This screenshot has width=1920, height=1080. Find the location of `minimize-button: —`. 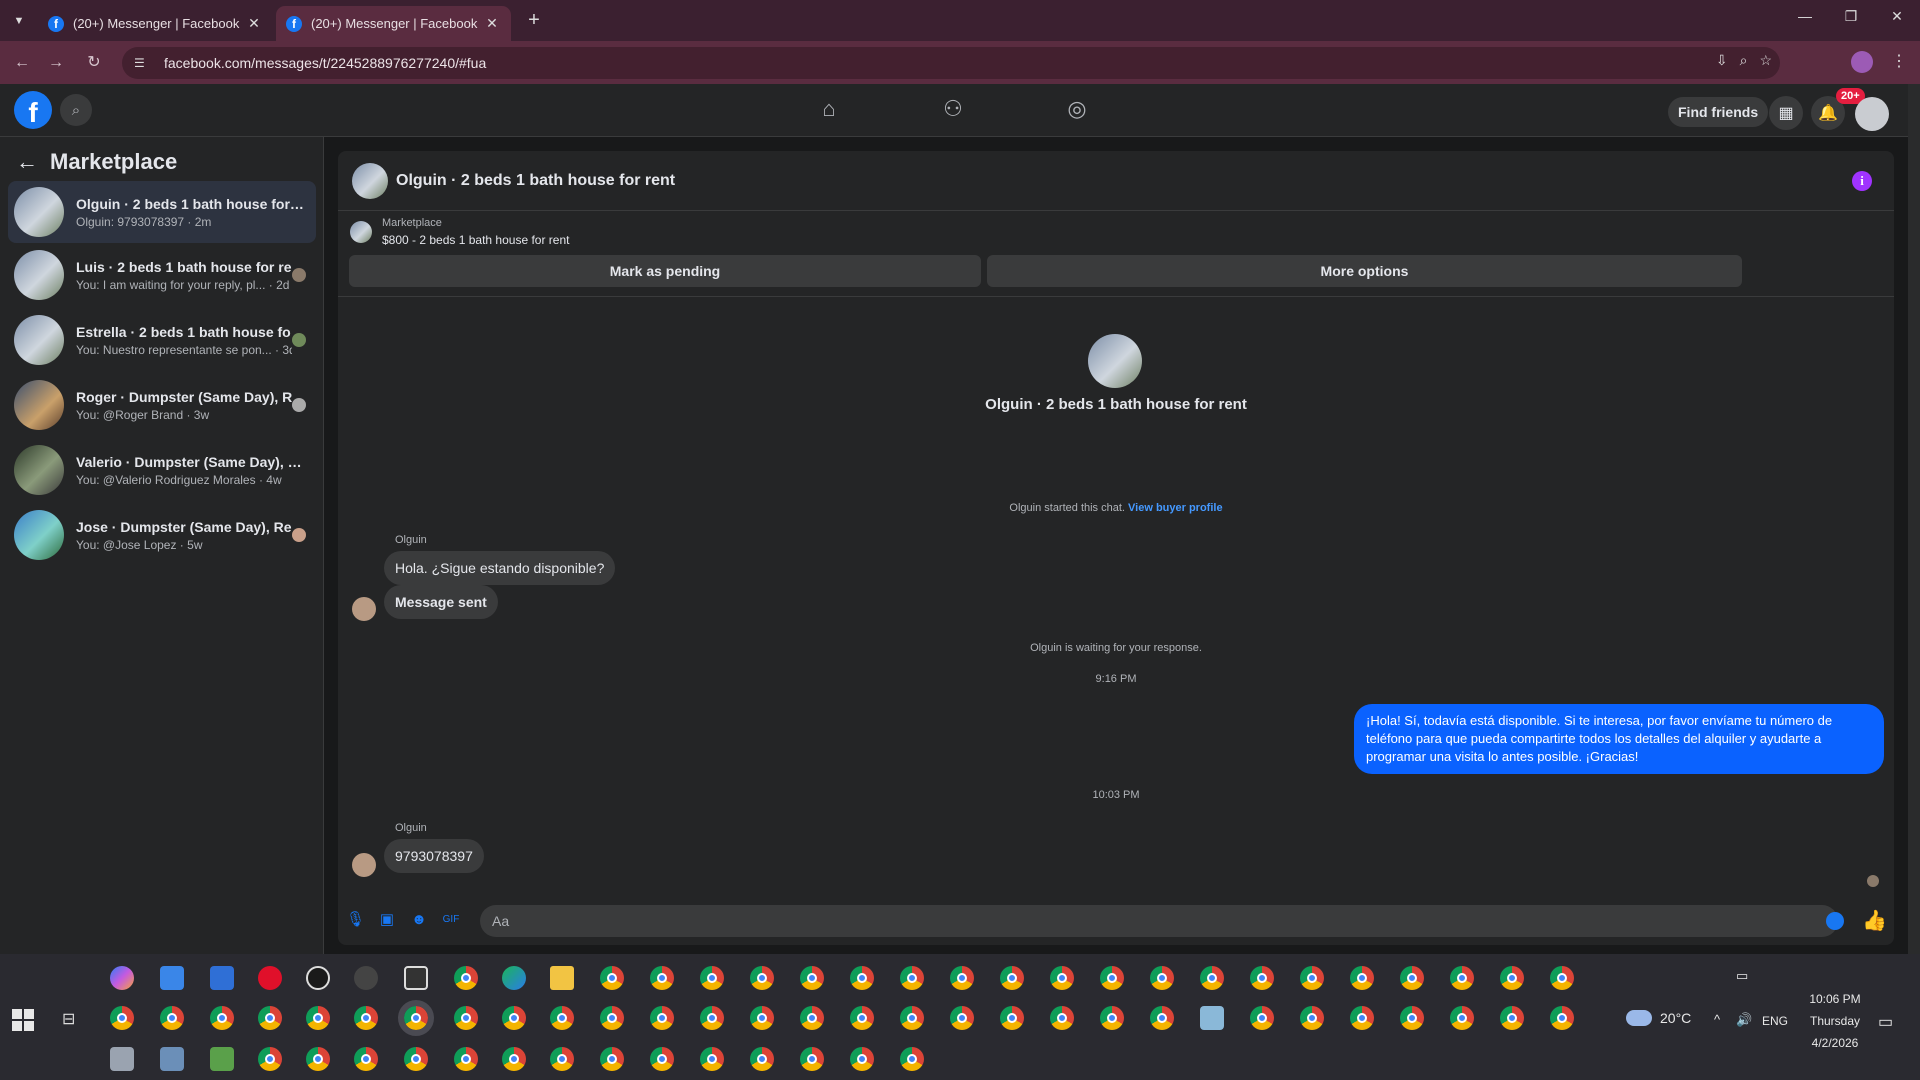

minimize-button: — is located at coordinates (1805, 16).